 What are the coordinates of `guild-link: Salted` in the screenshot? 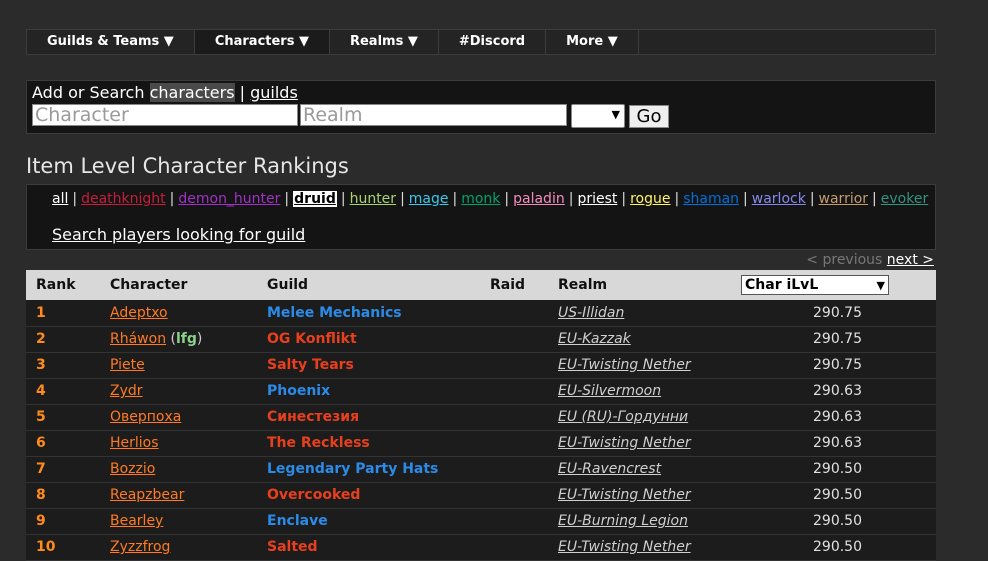 It's located at (292, 547).